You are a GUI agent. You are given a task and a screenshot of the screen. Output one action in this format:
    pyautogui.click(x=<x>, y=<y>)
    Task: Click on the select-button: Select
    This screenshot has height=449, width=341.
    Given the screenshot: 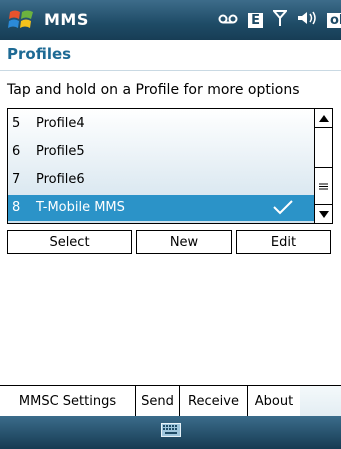 What is the action you would take?
    pyautogui.click(x=69, y=242)
    